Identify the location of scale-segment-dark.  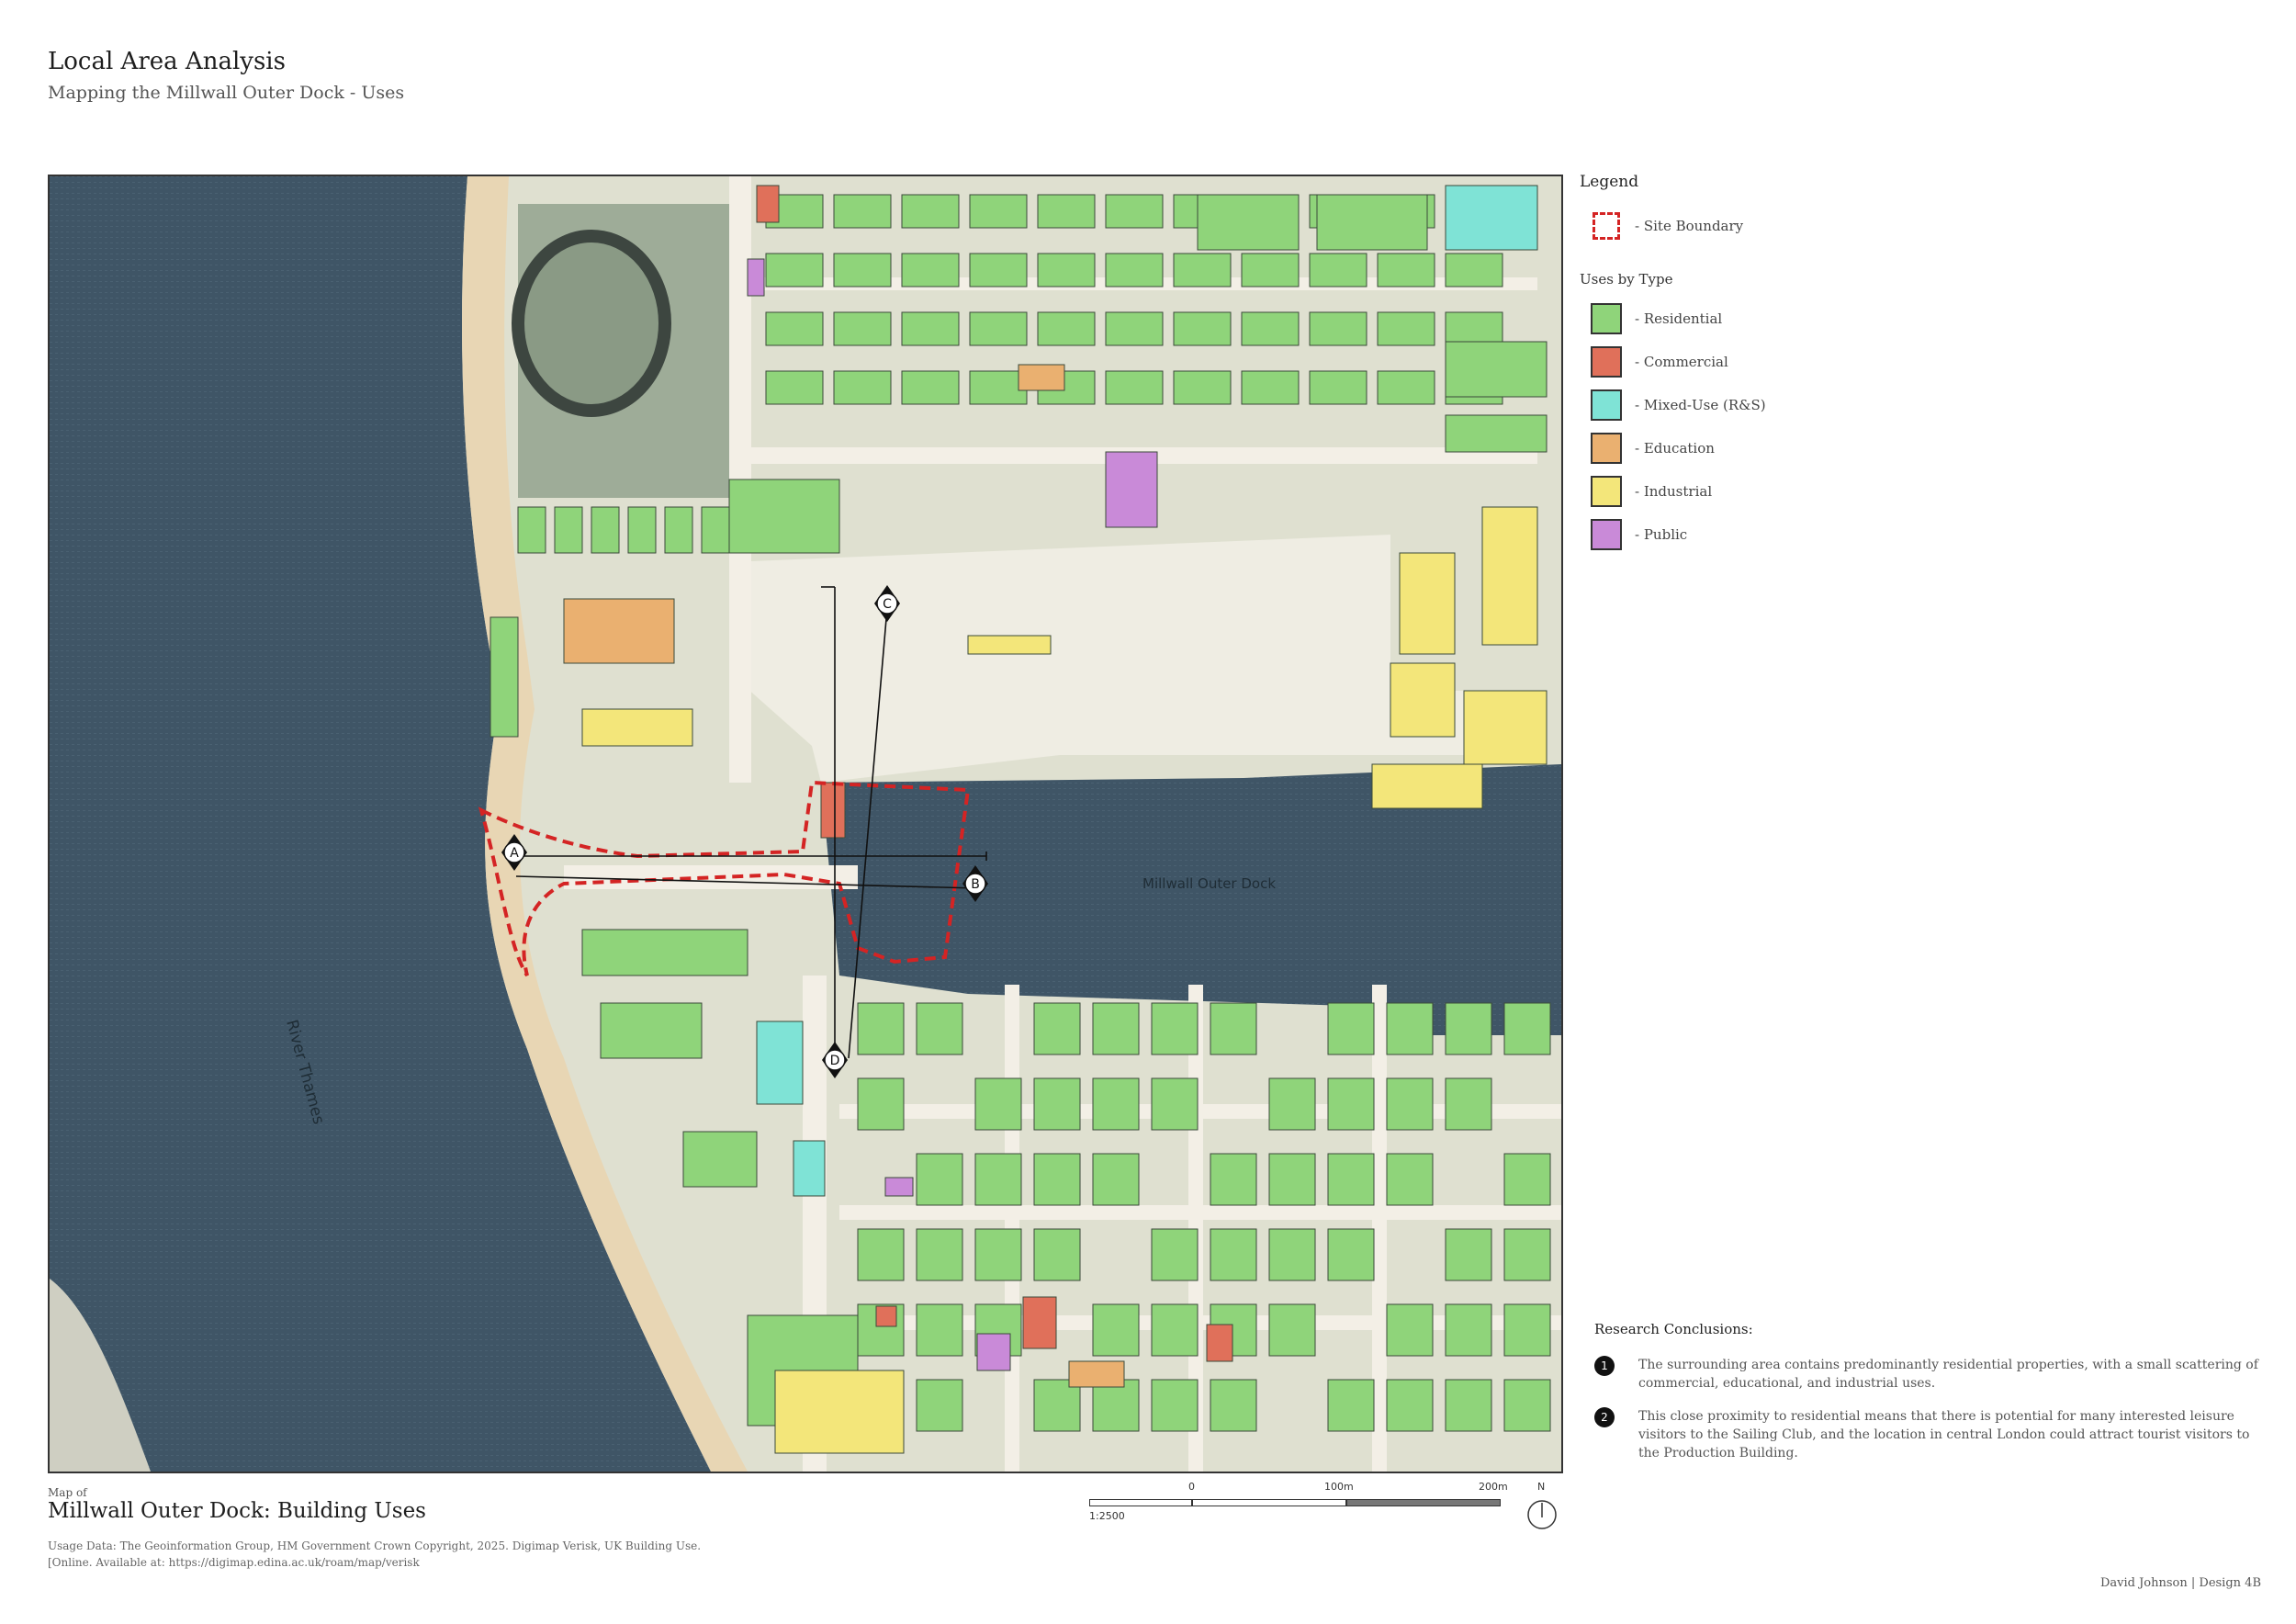
(1423, 1502).